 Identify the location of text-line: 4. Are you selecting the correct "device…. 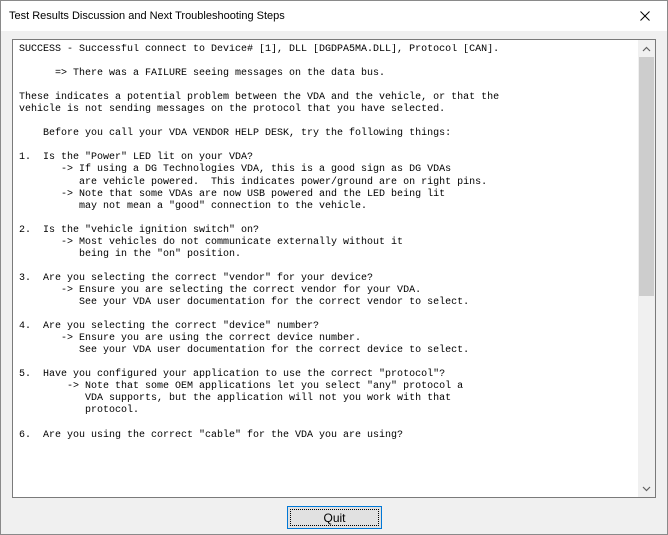
(169, 327).